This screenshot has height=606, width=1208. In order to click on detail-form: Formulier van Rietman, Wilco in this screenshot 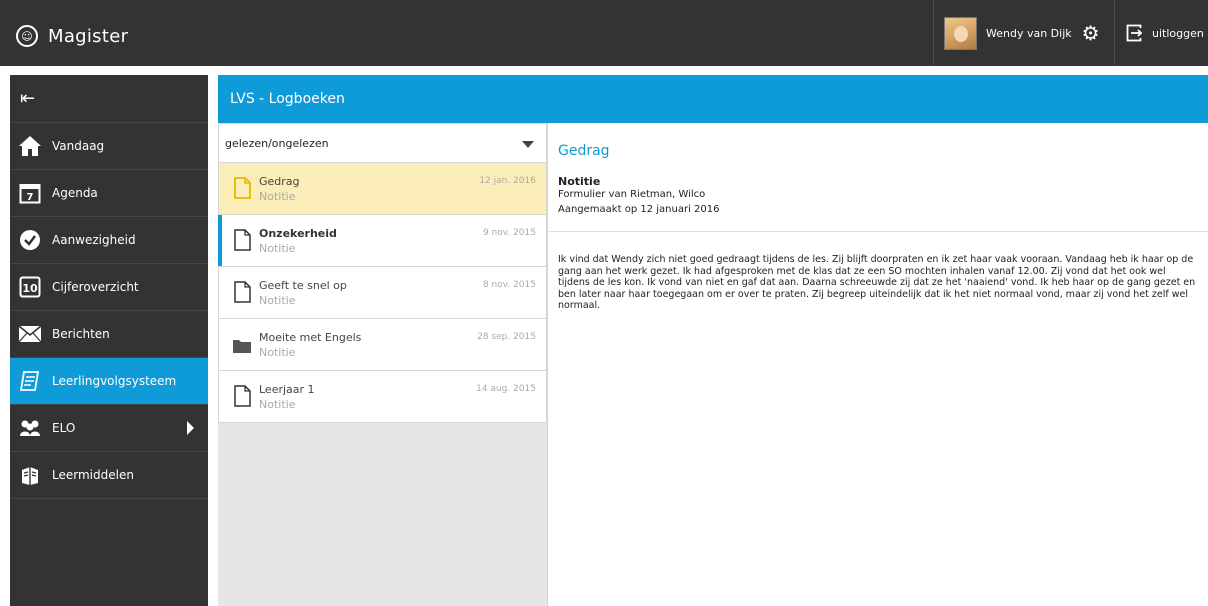, I will do `click(632, 194)`.